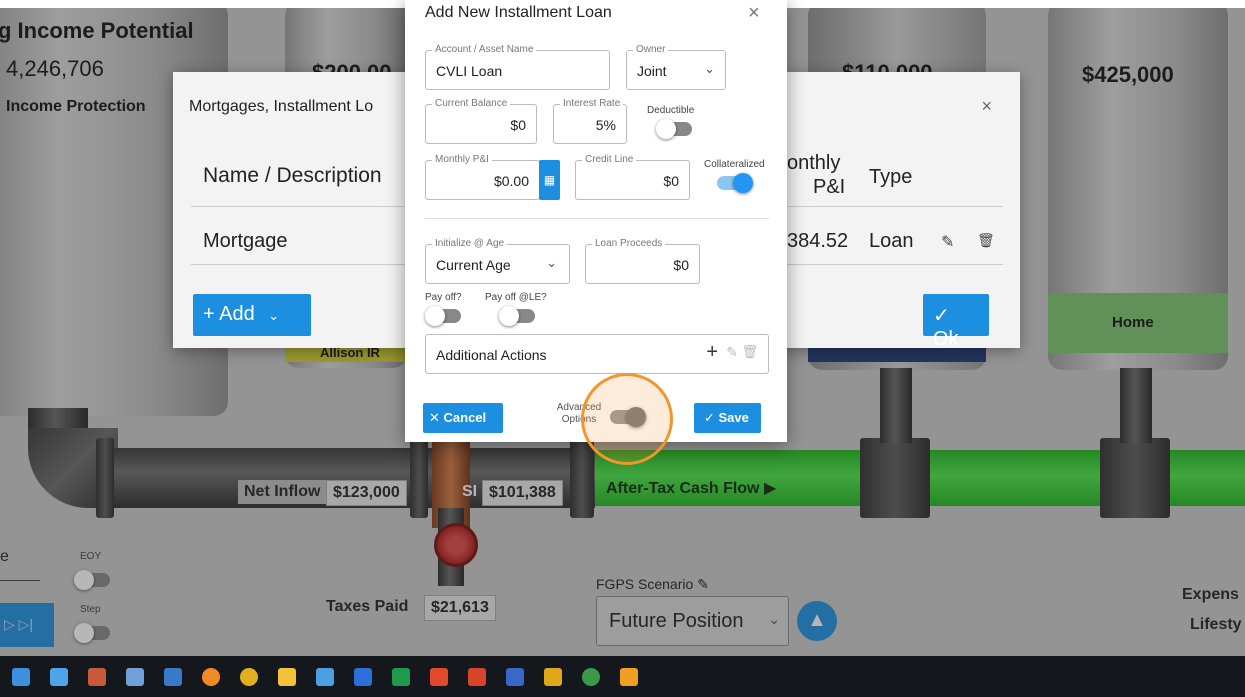 The height and width of the screenshot is (697, 1245). What do you see at coordinates (632, 177) in the screenshot?
I see `credit-line-field: Credit Line $0` at bounding box center [632, 177].